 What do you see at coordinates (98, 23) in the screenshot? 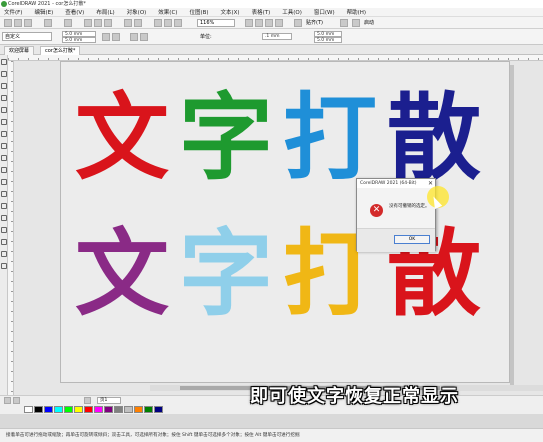
I see `copy-icon` at bounding box center [98, 23].